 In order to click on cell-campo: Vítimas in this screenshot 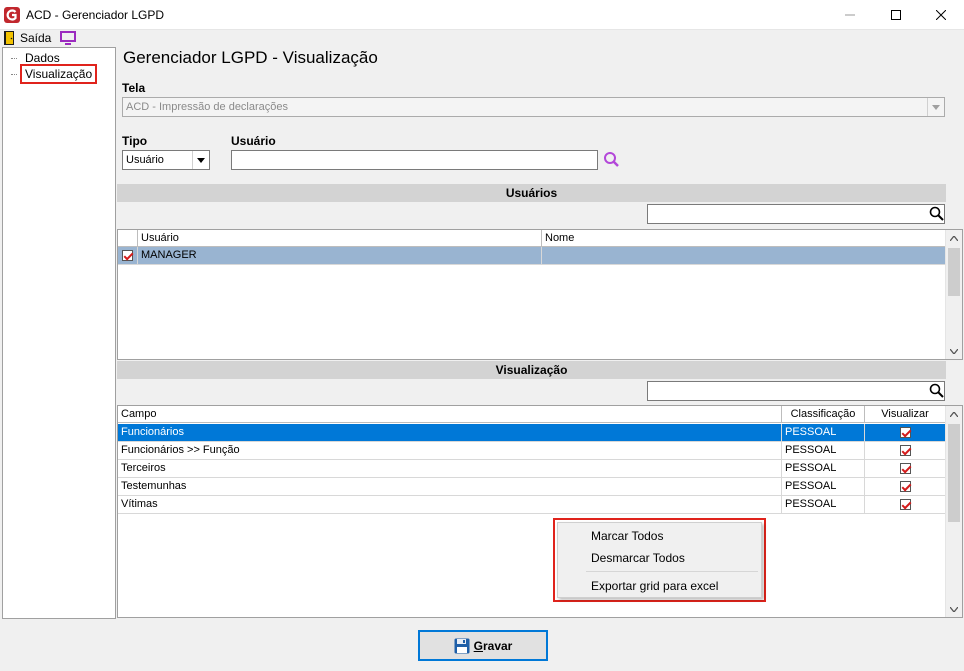, I will do `click(450, 505)`.